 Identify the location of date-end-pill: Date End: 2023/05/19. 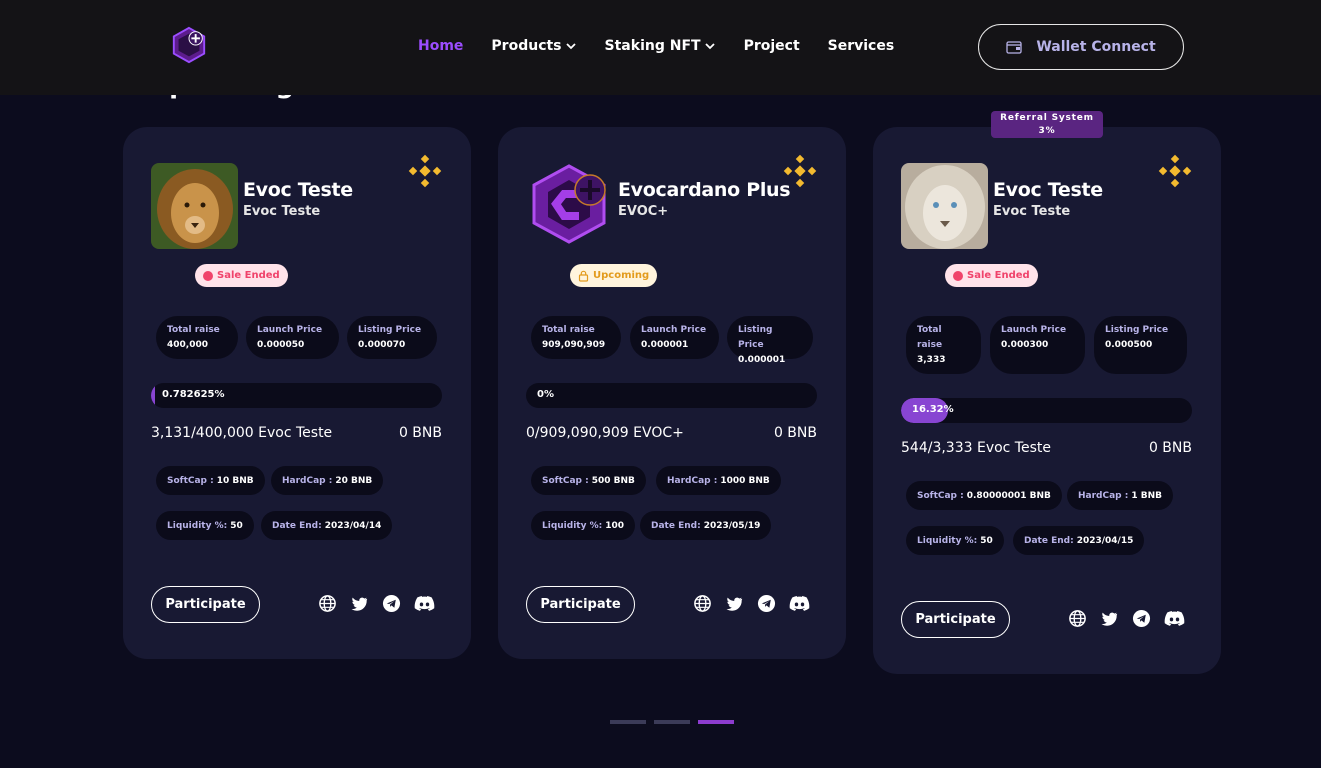
(706, 525).